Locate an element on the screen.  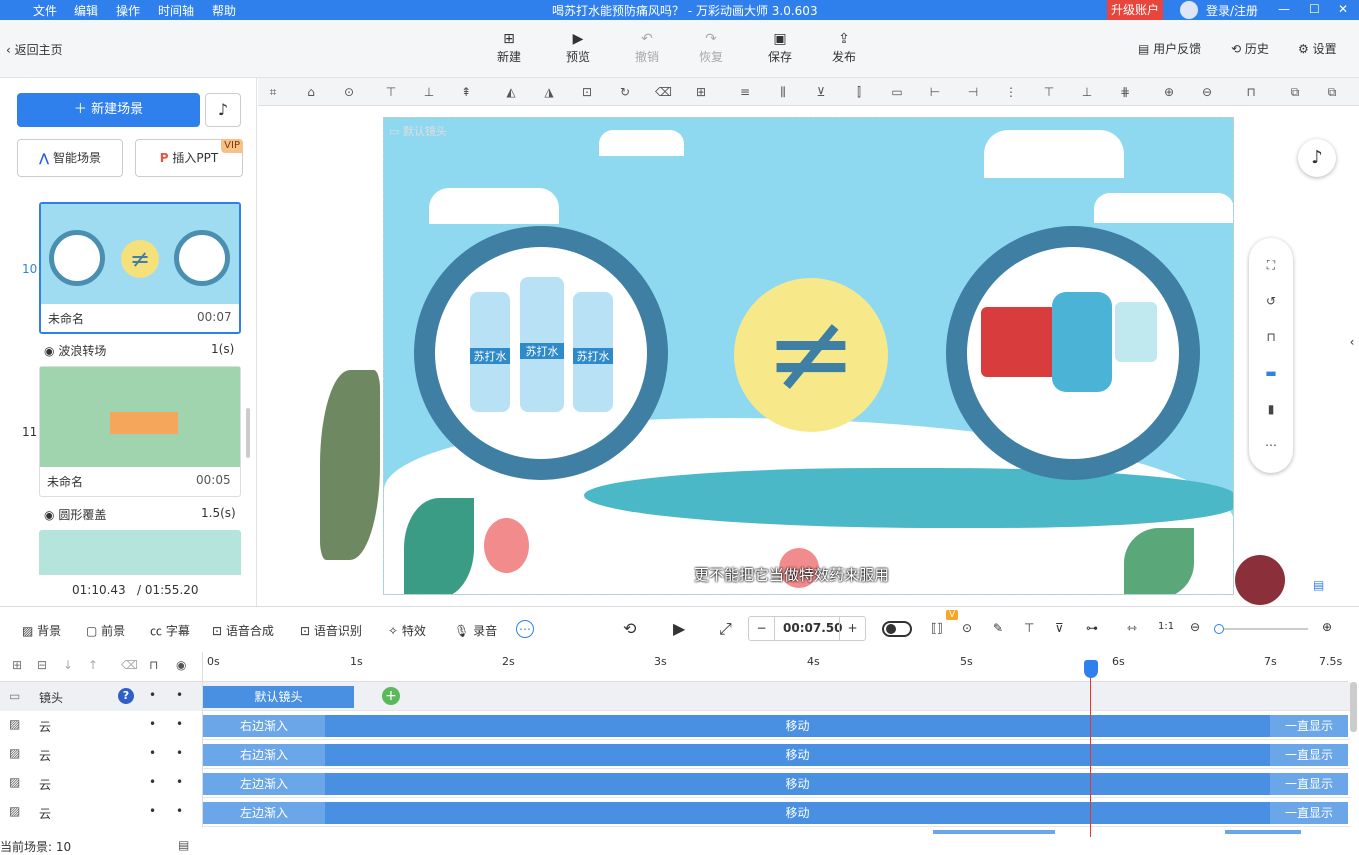
vertical-scrollbar is located at coordinates (1353, 707).